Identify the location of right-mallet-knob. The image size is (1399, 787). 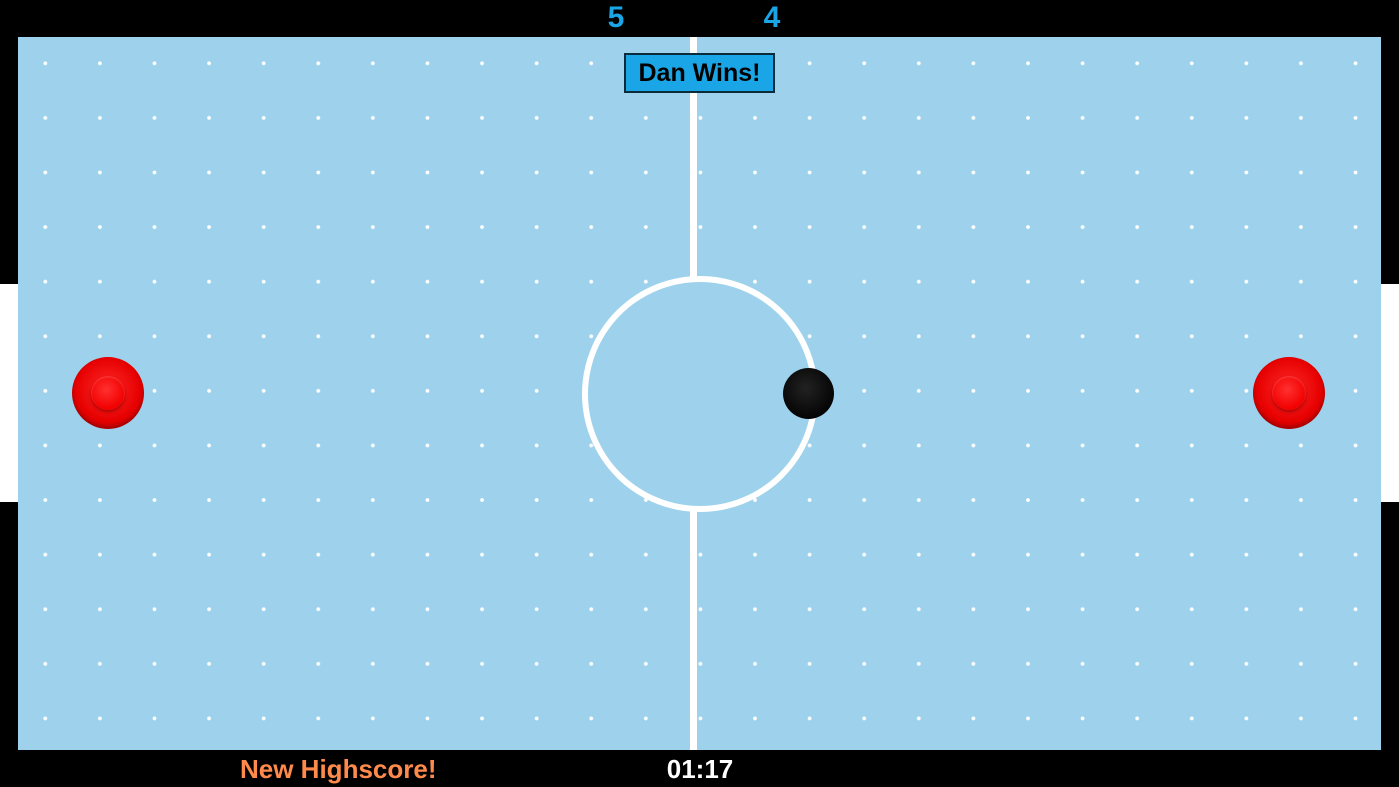
(1289, 393).